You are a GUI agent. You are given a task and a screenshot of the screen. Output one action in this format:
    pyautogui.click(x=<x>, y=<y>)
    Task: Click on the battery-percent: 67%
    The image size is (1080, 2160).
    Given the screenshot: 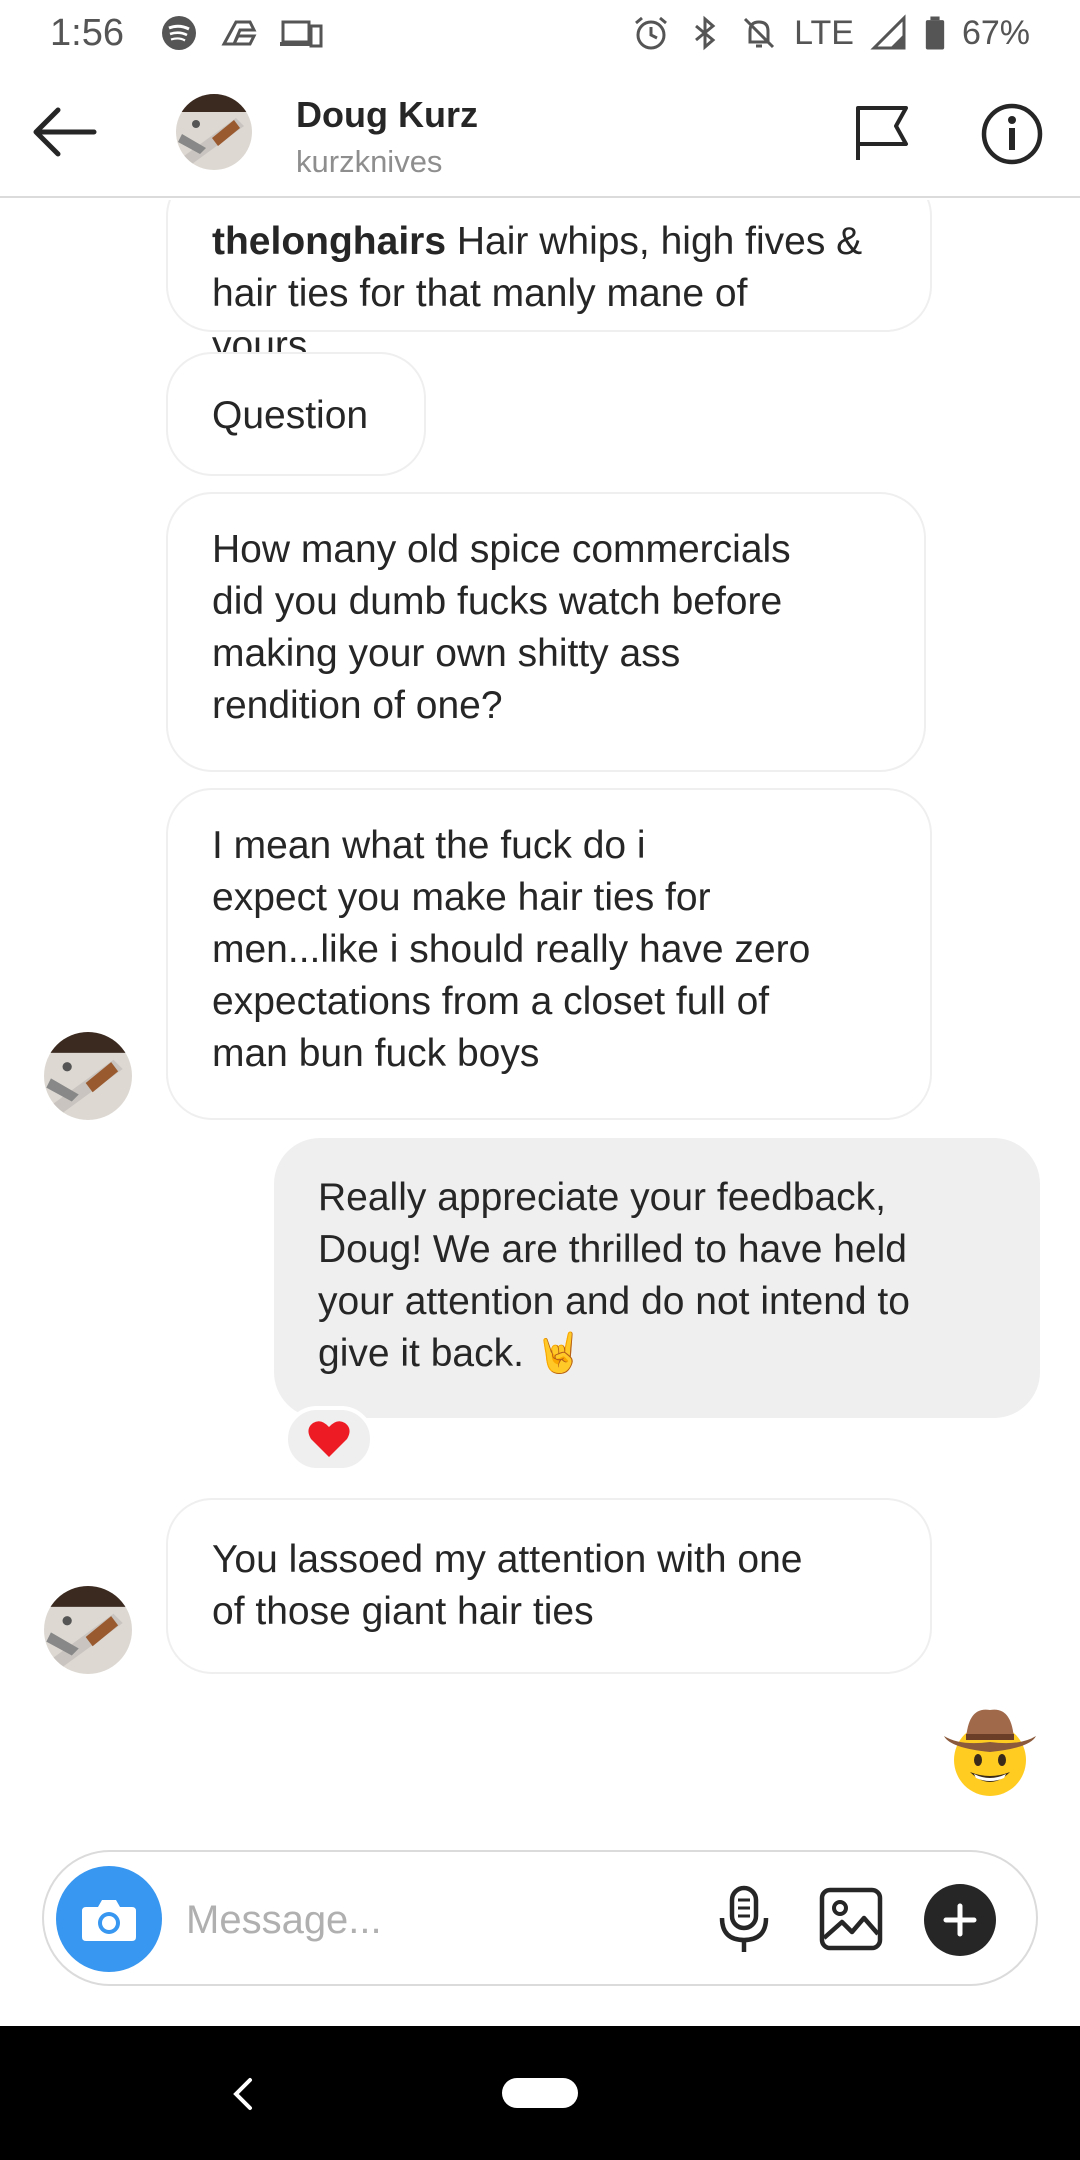 What is the action you would take?
    pyautogui.click(x=995, y=32)
    